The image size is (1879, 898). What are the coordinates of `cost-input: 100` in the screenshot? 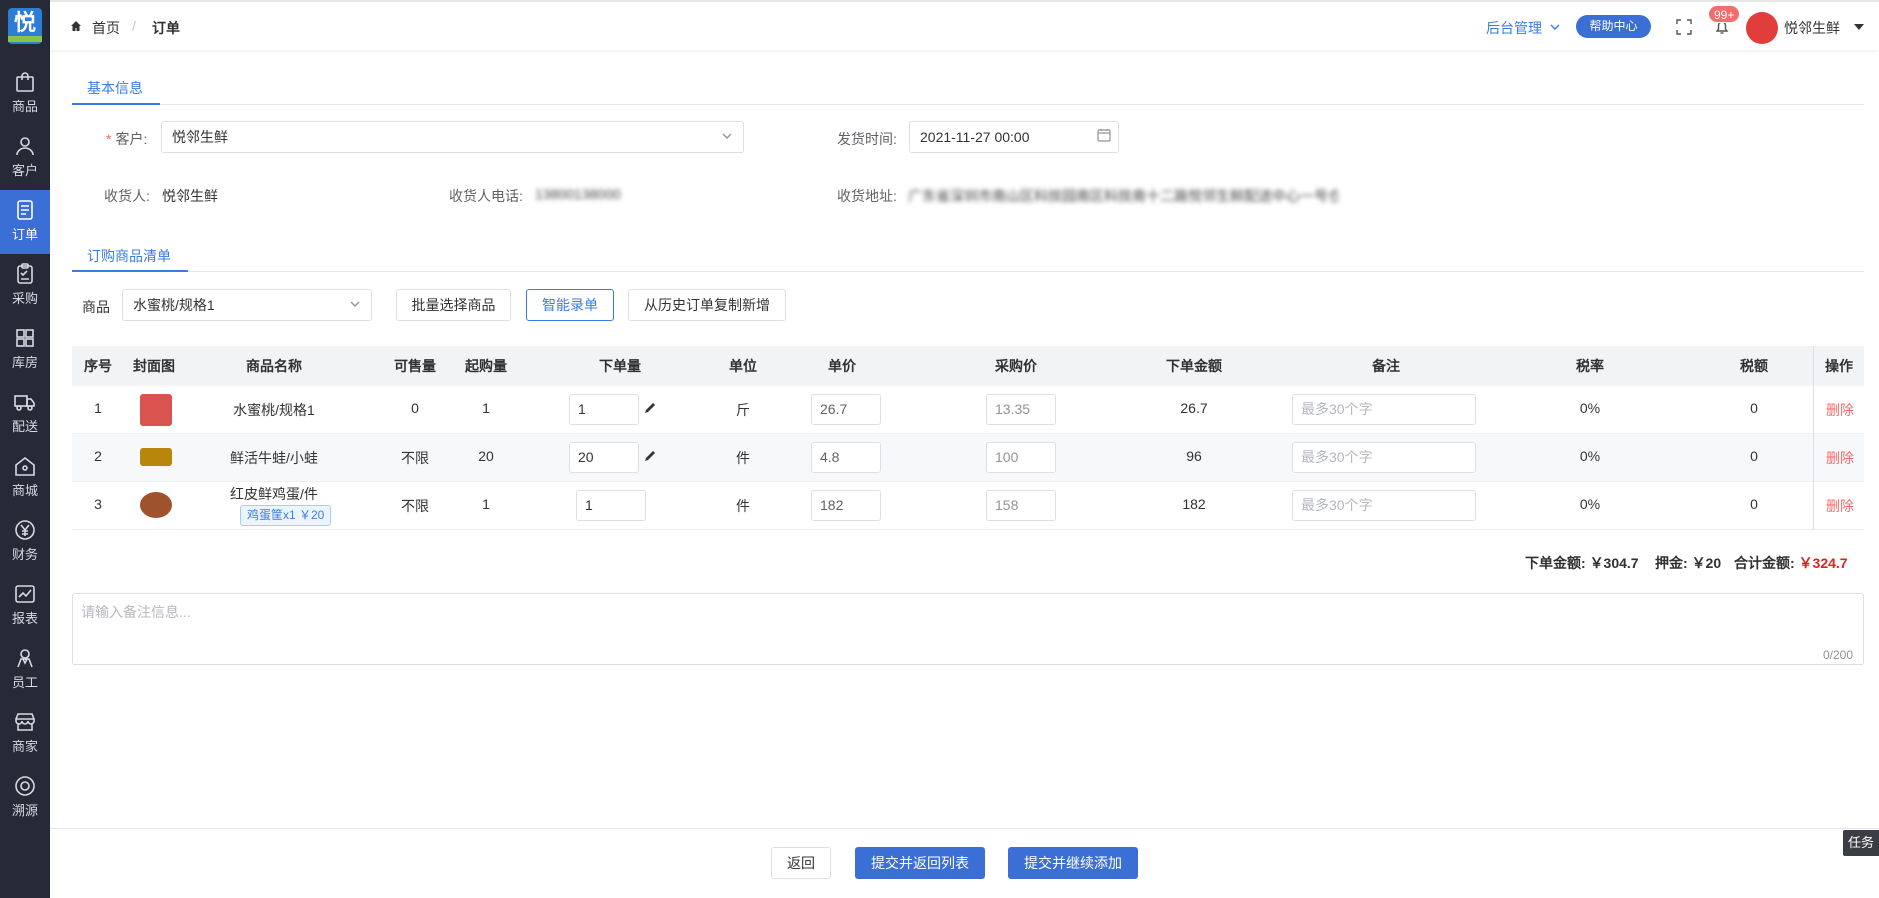 It's located at (1021, 457).